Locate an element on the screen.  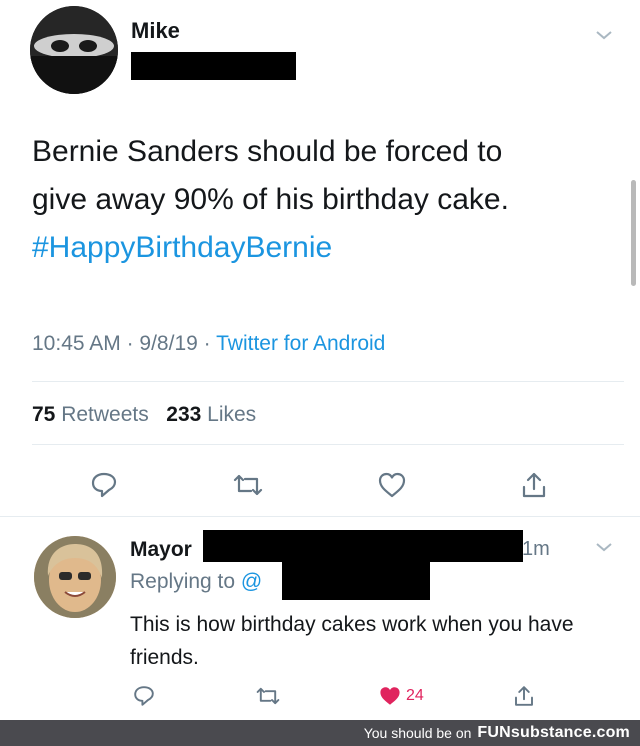
replying-handle-link: @ is located at coordinates (251, 581).